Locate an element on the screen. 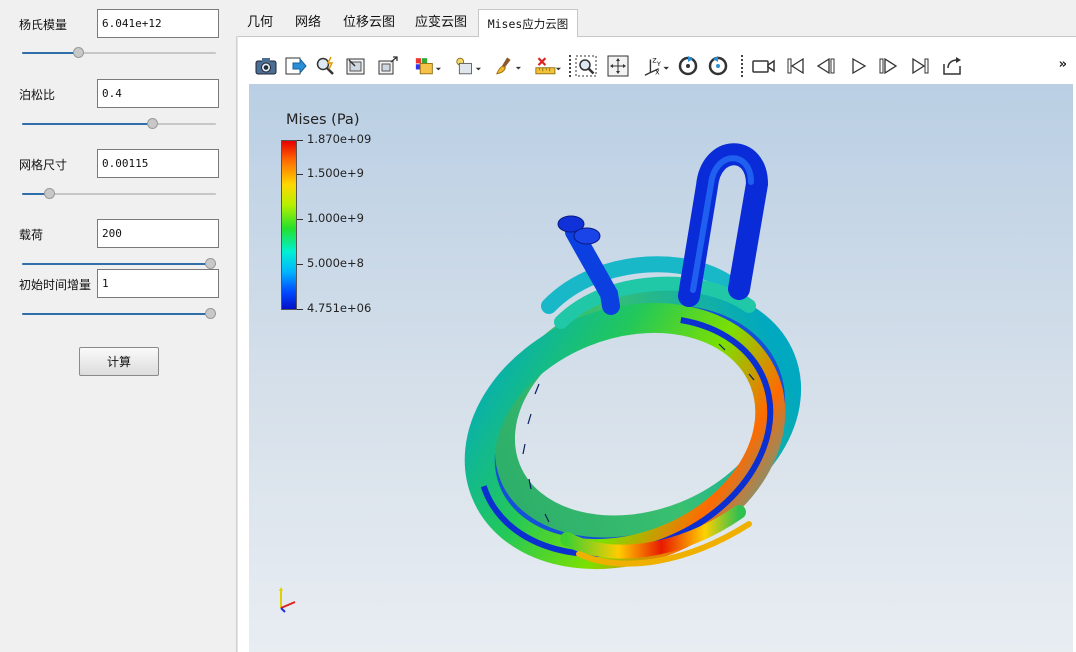 This screenshot has height=652, width=1076. mesh-size-slider is located at coordinates (119, 194).